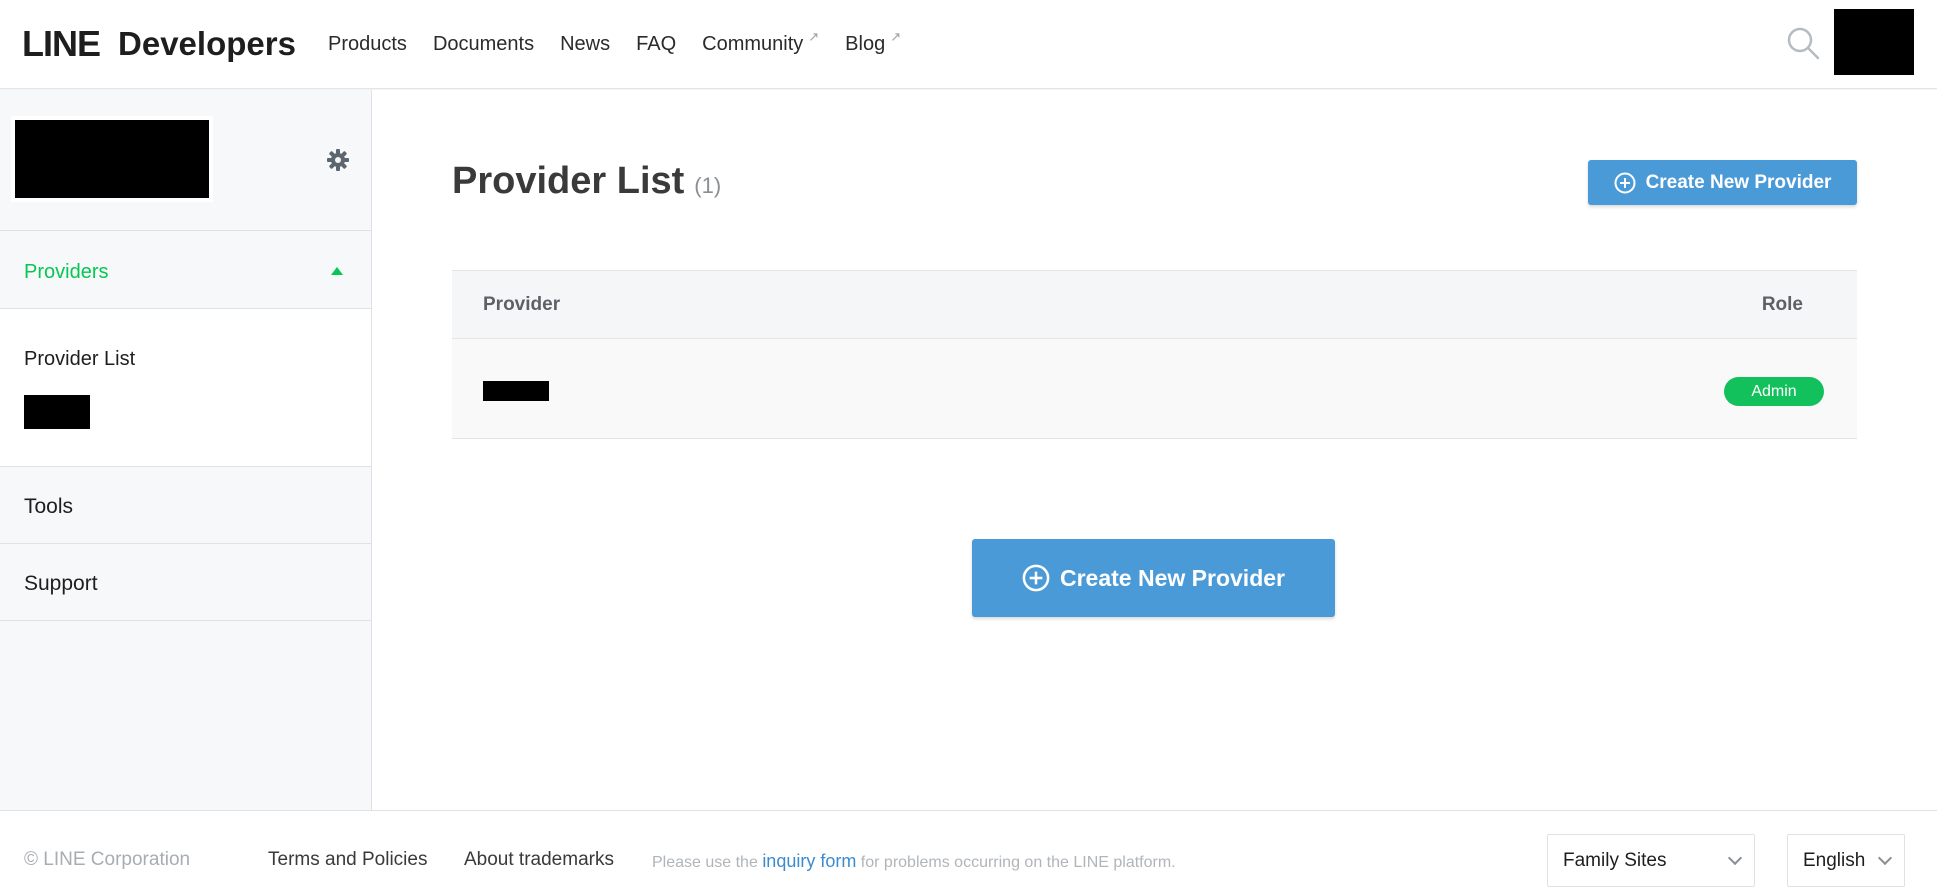  Describe the element at coordinates (656, 44) in the screenshot. I see `nav-faq: FAQ` at that location.